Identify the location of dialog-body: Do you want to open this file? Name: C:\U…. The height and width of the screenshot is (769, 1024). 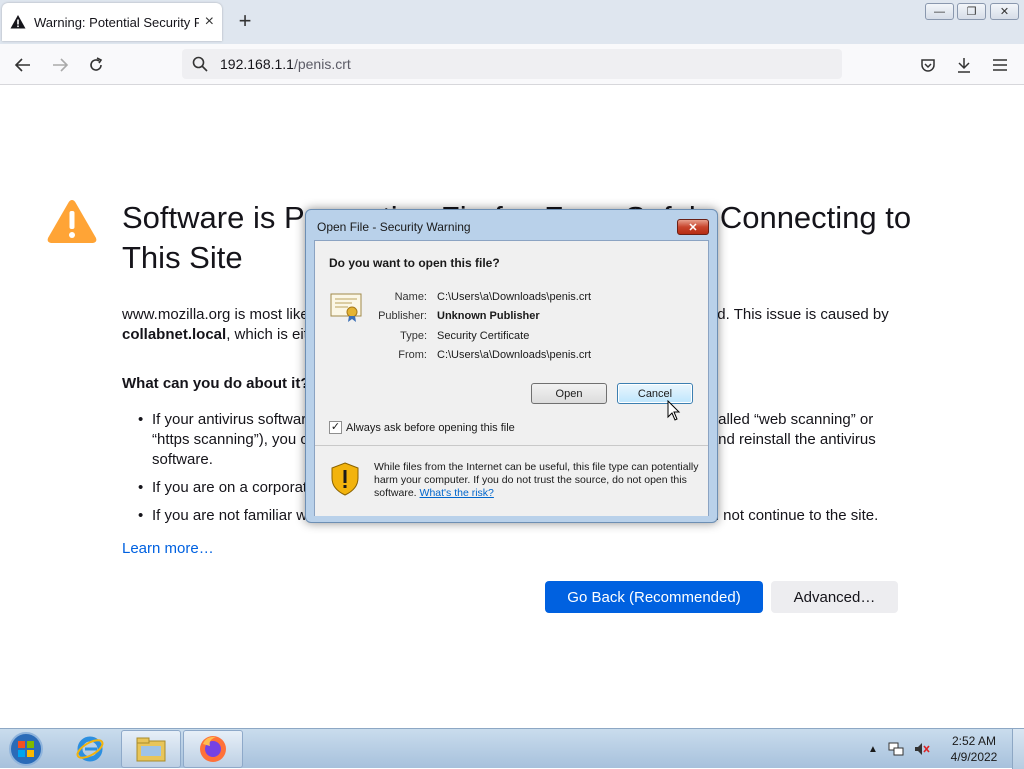
(511, 378).